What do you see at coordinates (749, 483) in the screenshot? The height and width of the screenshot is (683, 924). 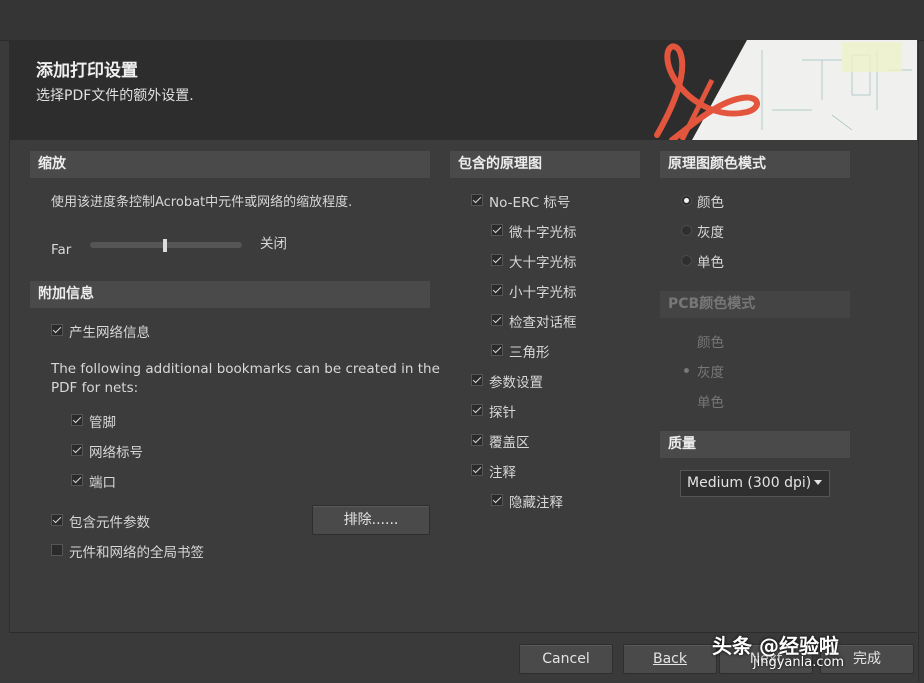 I see `quality-select-value: Medium (300 dpi)` at bounding box center [749, 483].